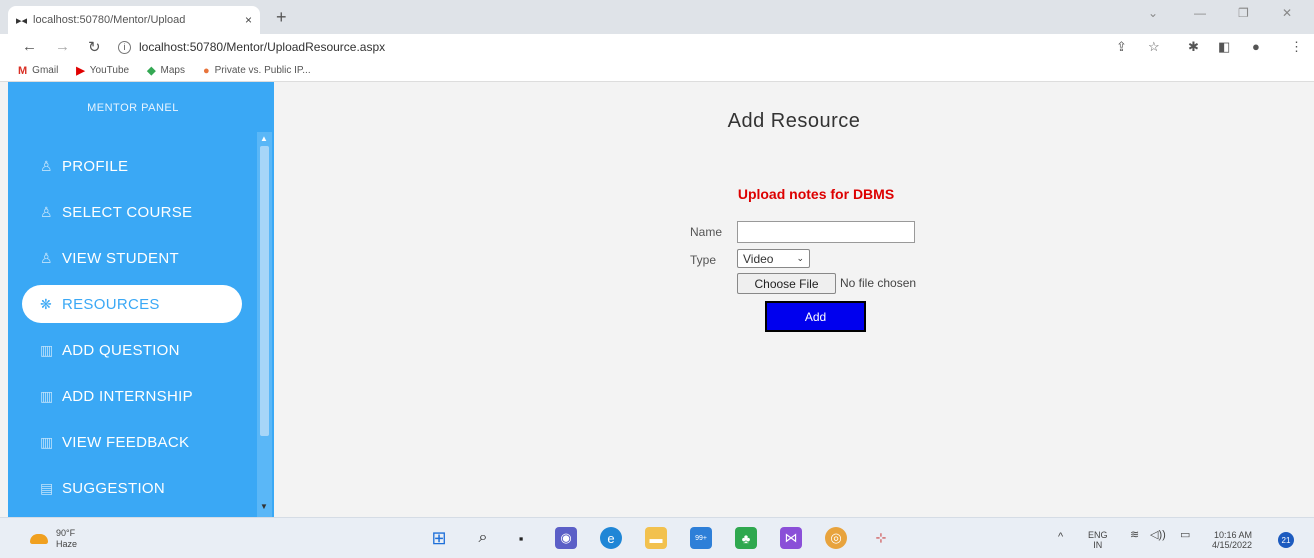 The height and width of the screenshot is (558, 1314). What do you see at coordinates (701, 538) in the screenshot?
I see `mail-icon: 99+` at bounding box center [701, 538].